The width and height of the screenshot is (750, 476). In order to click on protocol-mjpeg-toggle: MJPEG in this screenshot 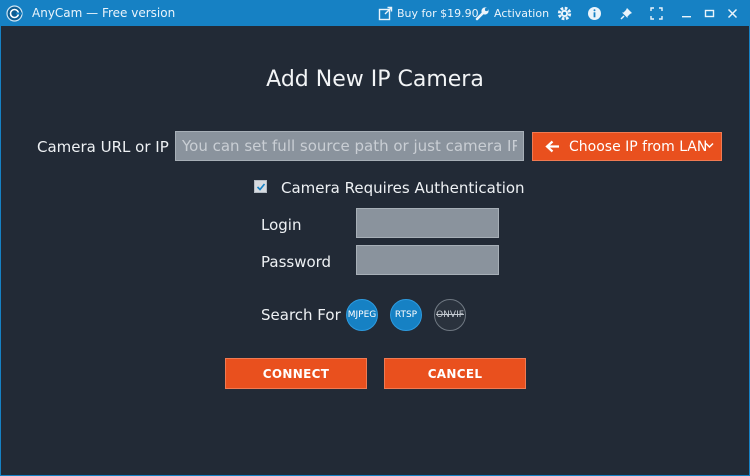, I will do `click(362, 315)`.